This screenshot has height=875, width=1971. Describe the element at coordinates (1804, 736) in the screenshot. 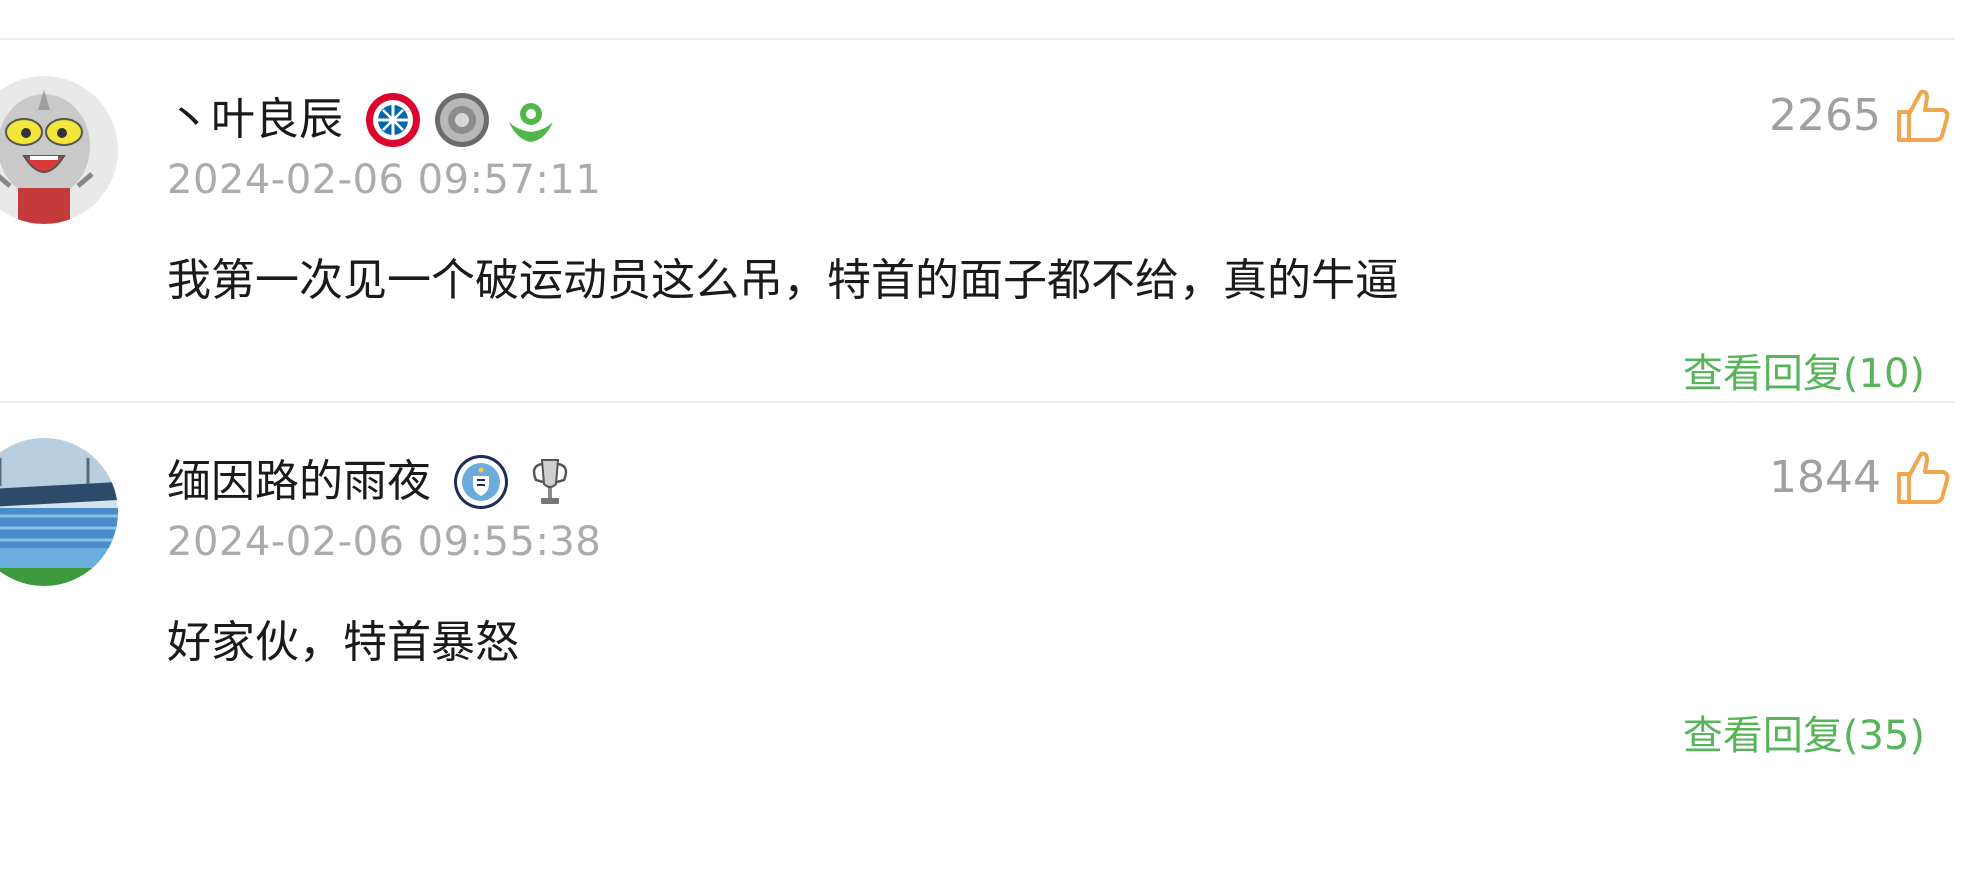

I see `view-replies-link: 查看回复(35)` at that location.